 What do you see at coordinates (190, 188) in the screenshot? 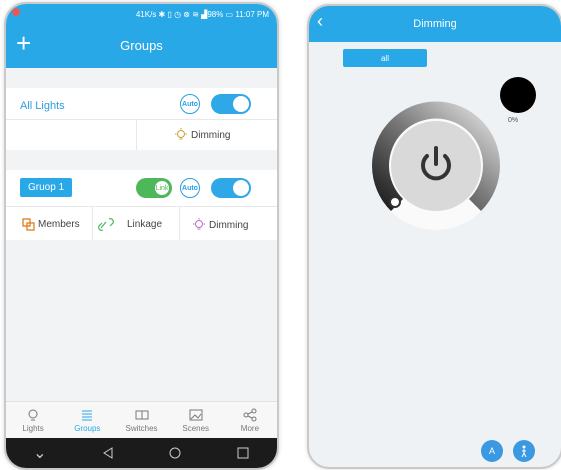
I see `group-auto-button: Auto` at bounding box center [190, 188].